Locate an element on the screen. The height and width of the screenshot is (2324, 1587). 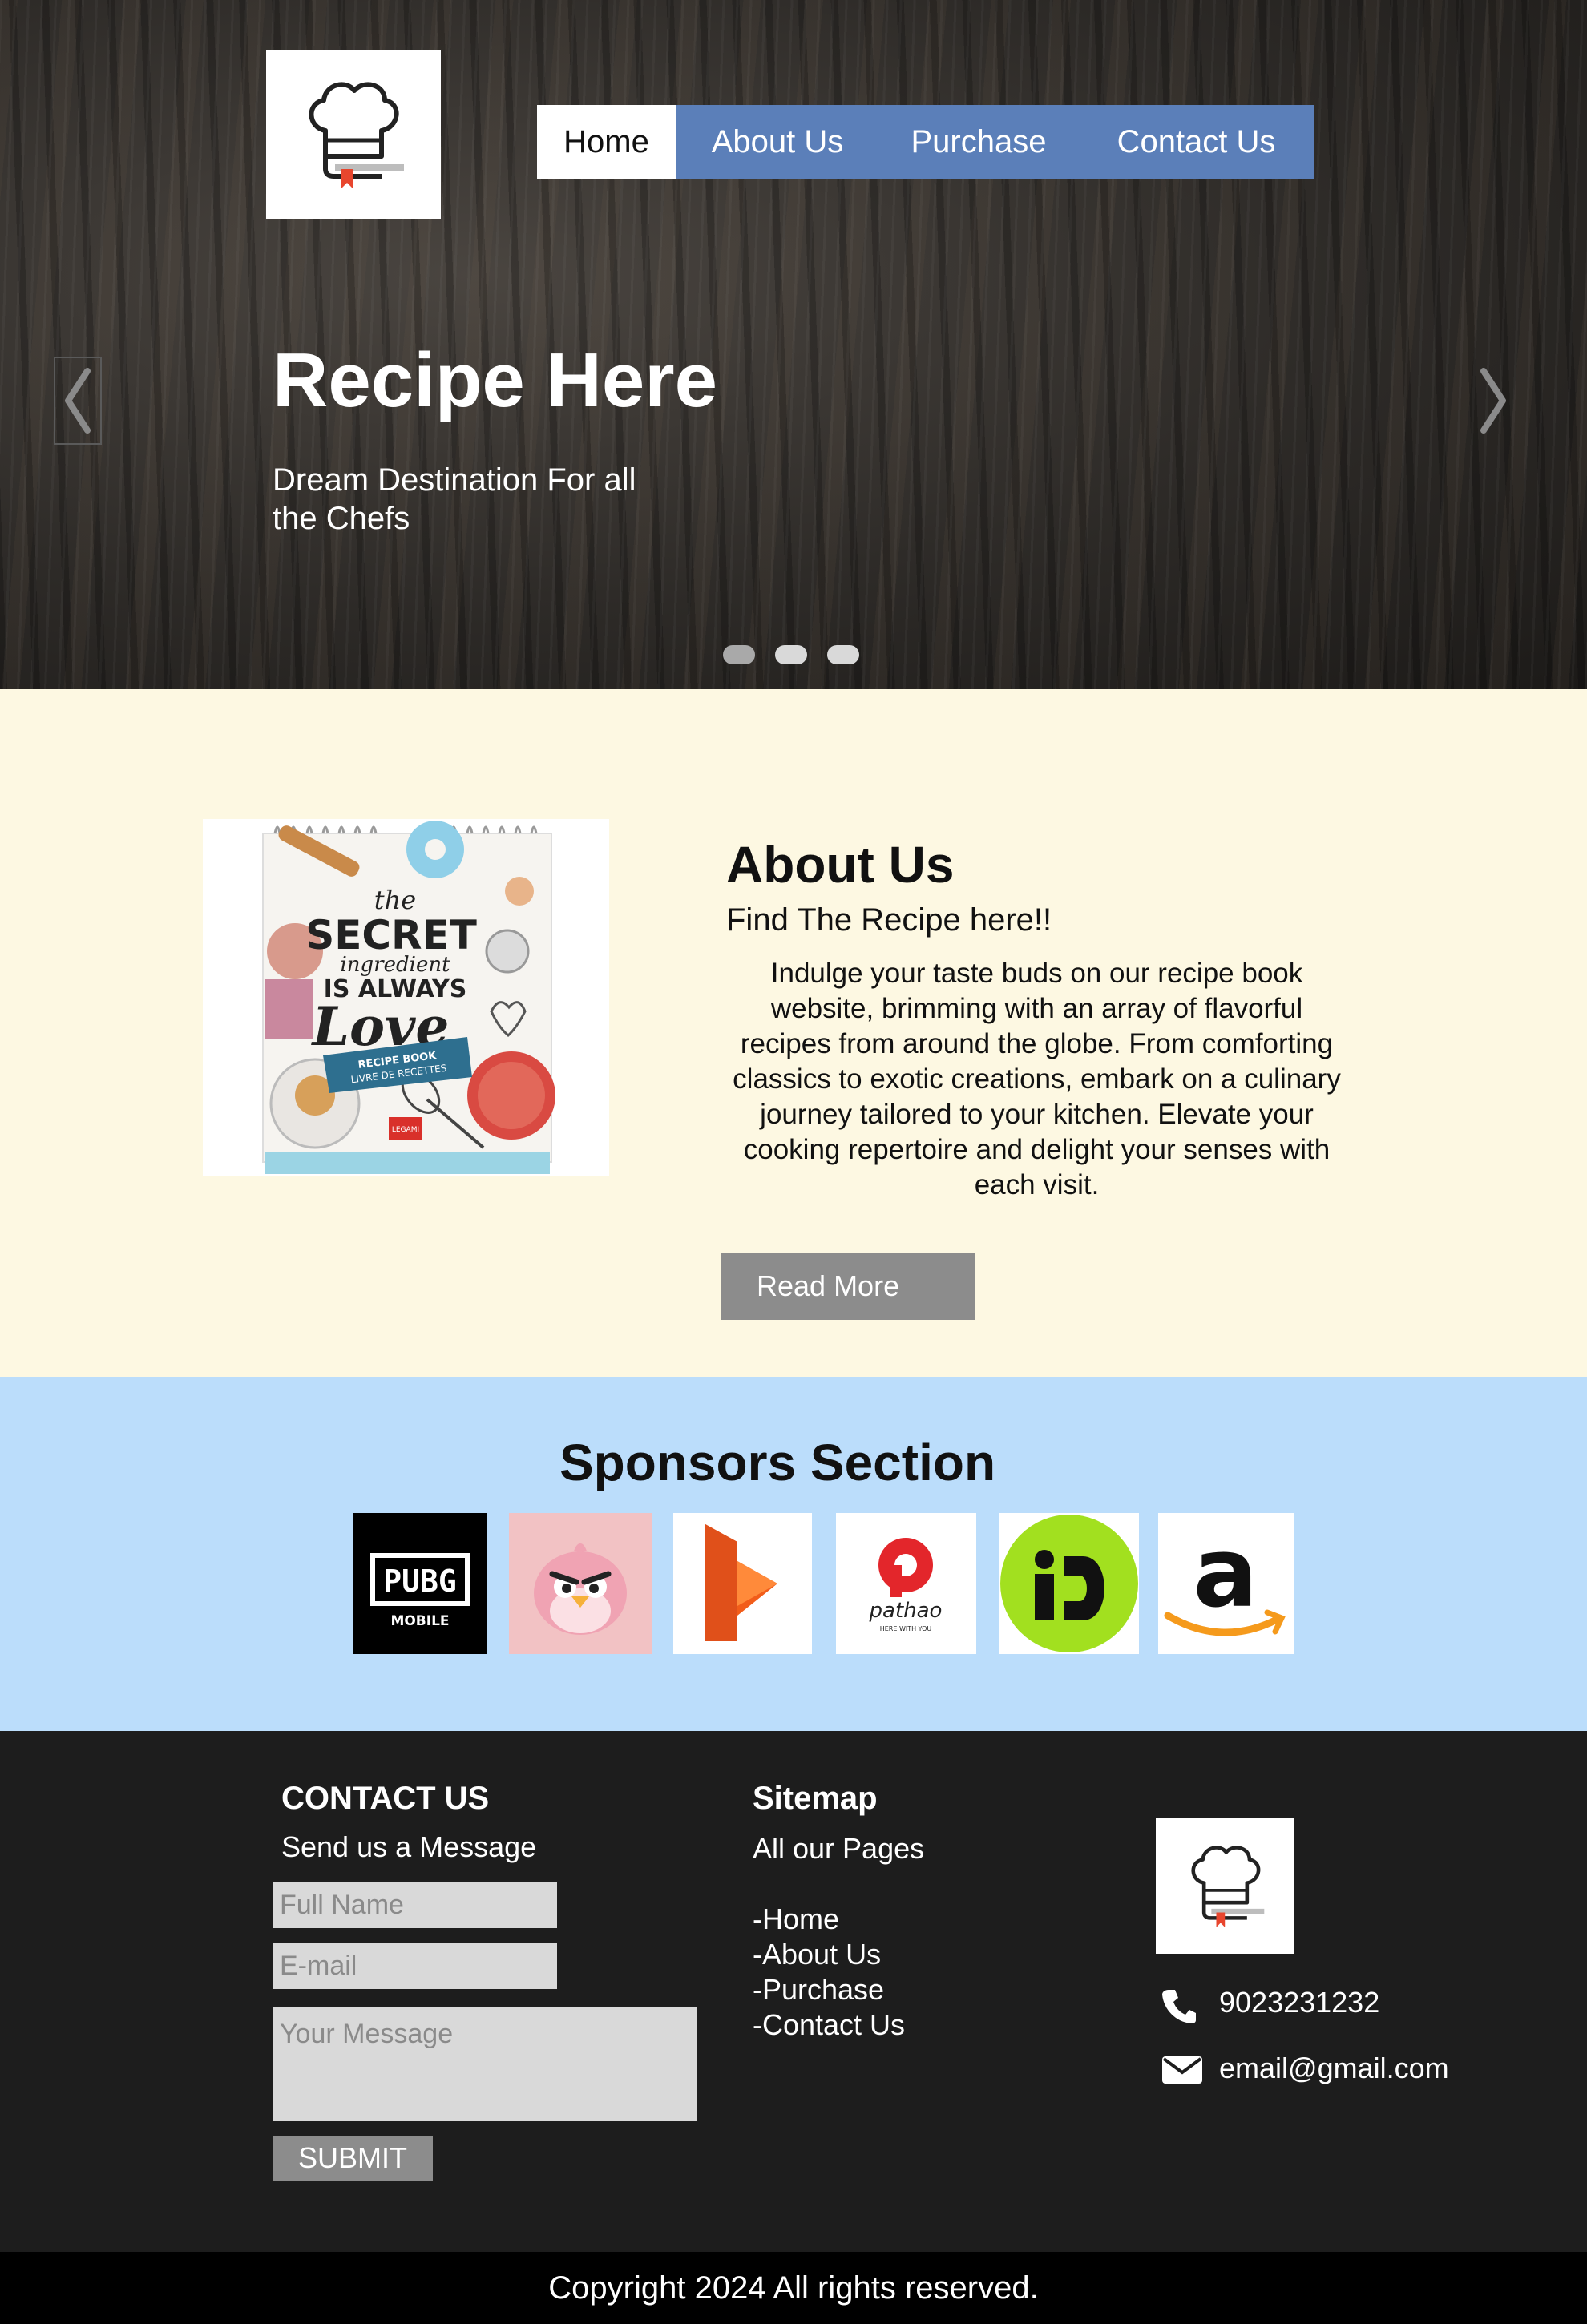
read-more-button: Read More is located at coordinates (848, 1286).